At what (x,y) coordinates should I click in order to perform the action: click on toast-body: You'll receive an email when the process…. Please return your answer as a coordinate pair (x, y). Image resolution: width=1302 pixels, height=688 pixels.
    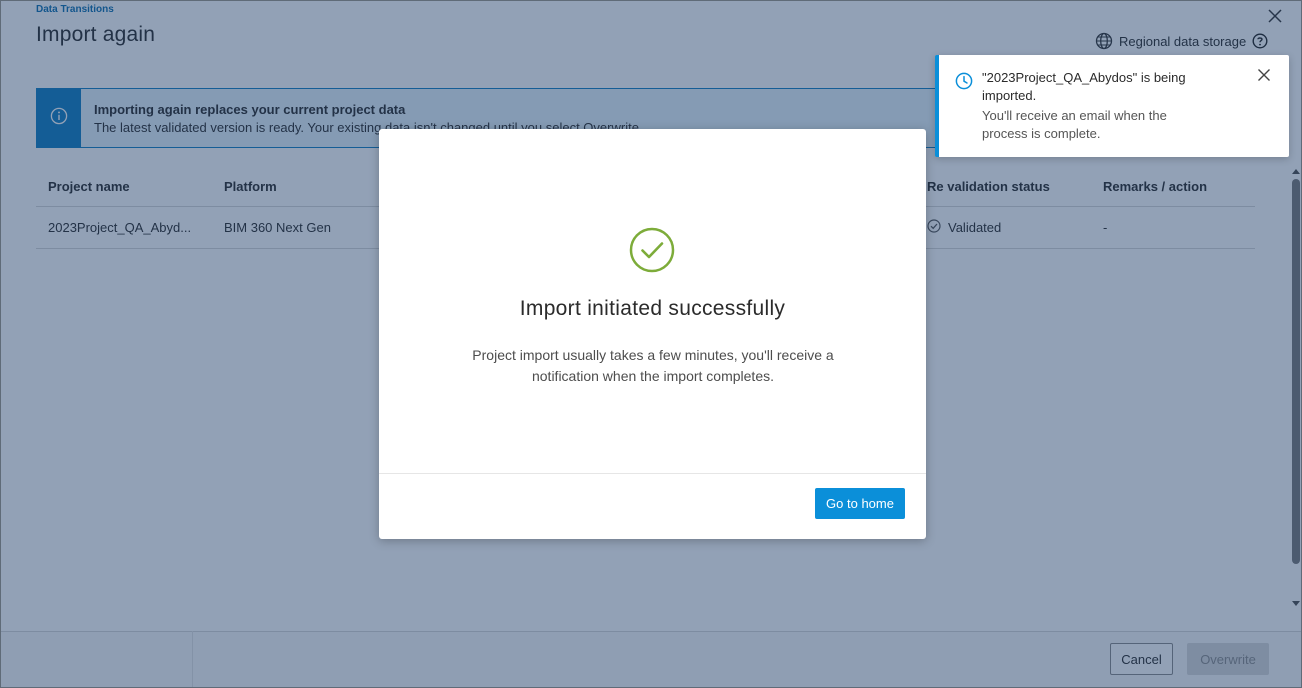
    Looking at the image, I should click on (1074, 124).